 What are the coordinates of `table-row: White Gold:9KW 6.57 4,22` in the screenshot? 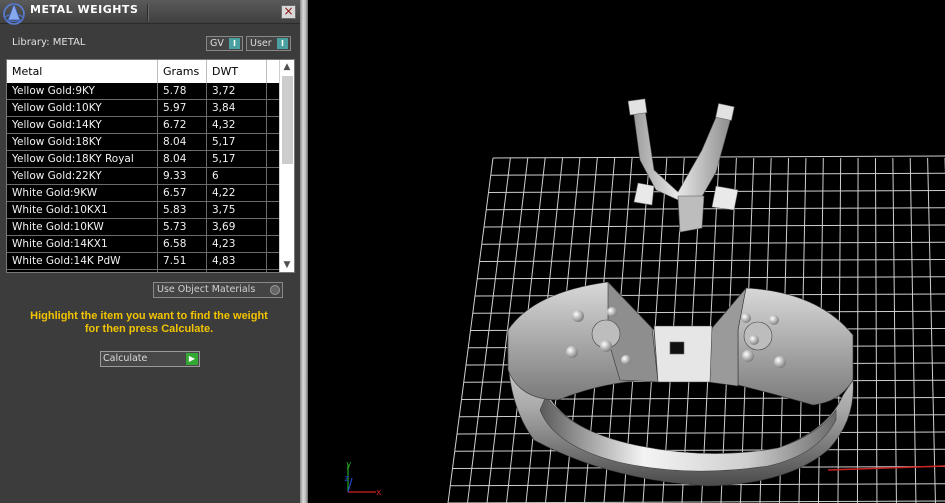 It's located at (143, 193).